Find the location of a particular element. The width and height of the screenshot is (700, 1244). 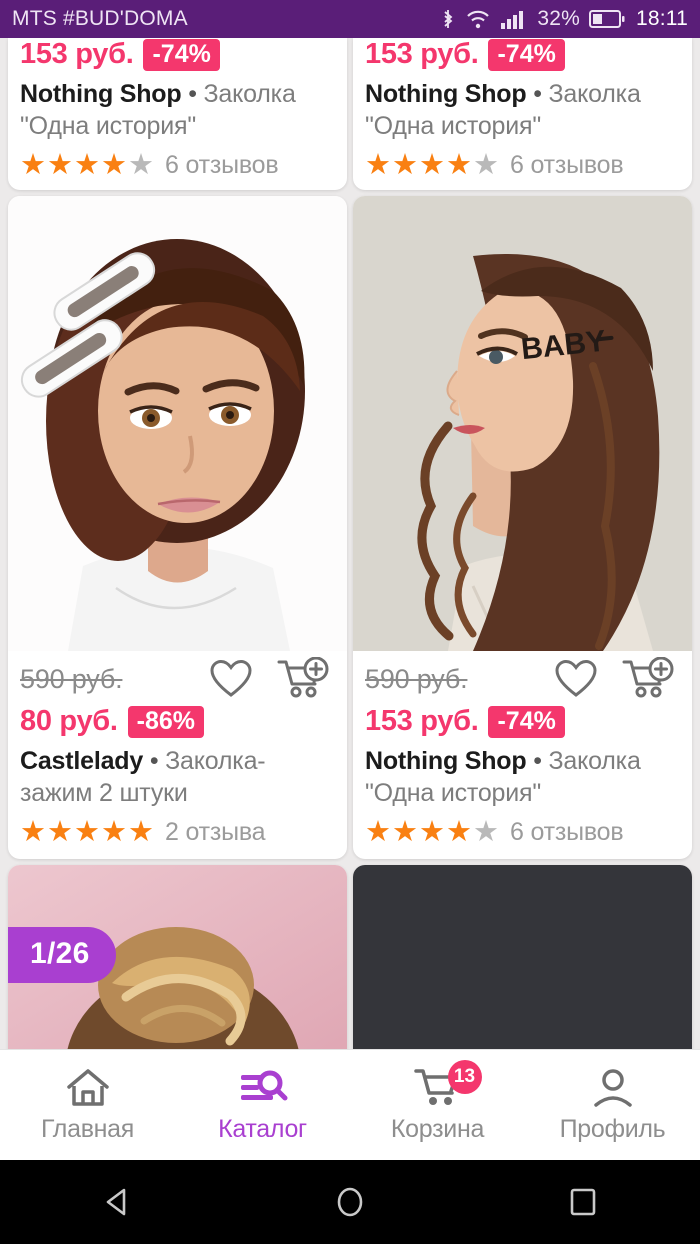

pagination-badge: 1/26 is located at coordinates (62, 955).